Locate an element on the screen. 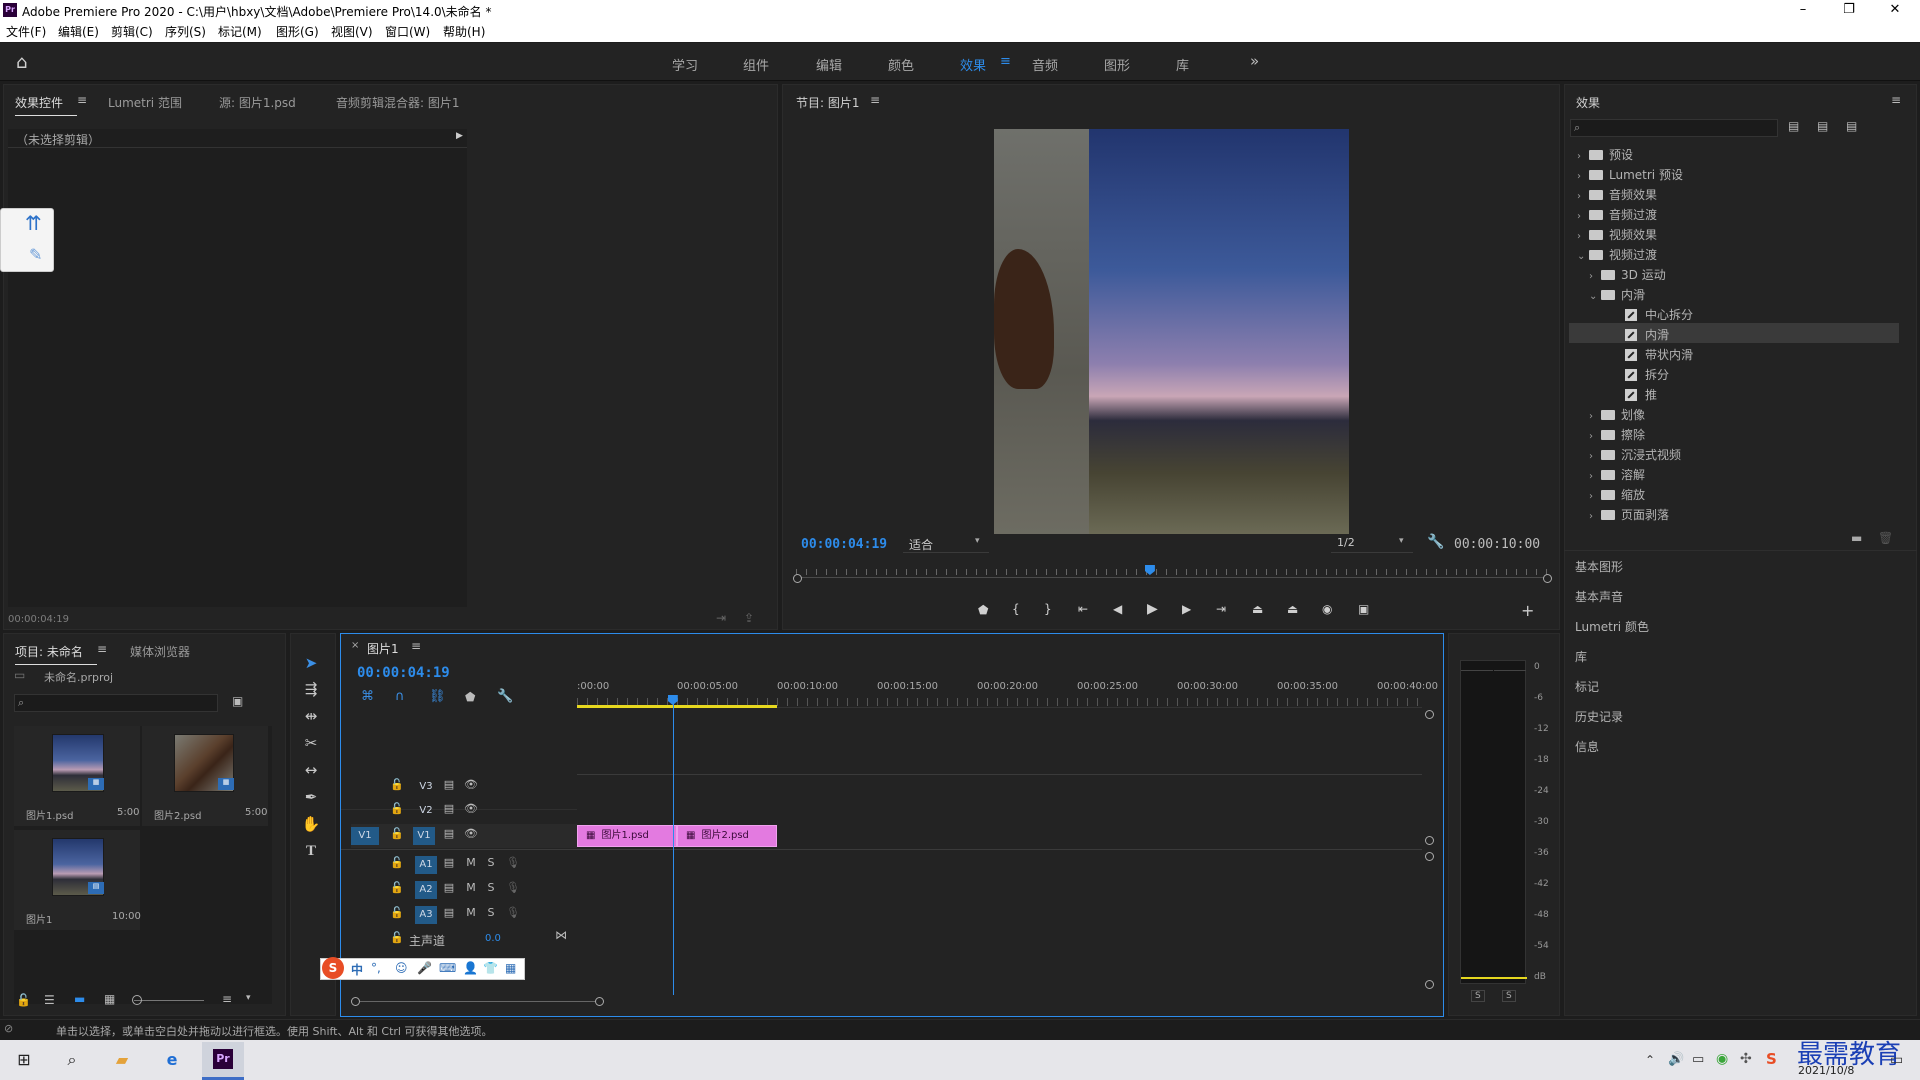  workspace-assembly: 组件 is located at coordinates (756, 64).